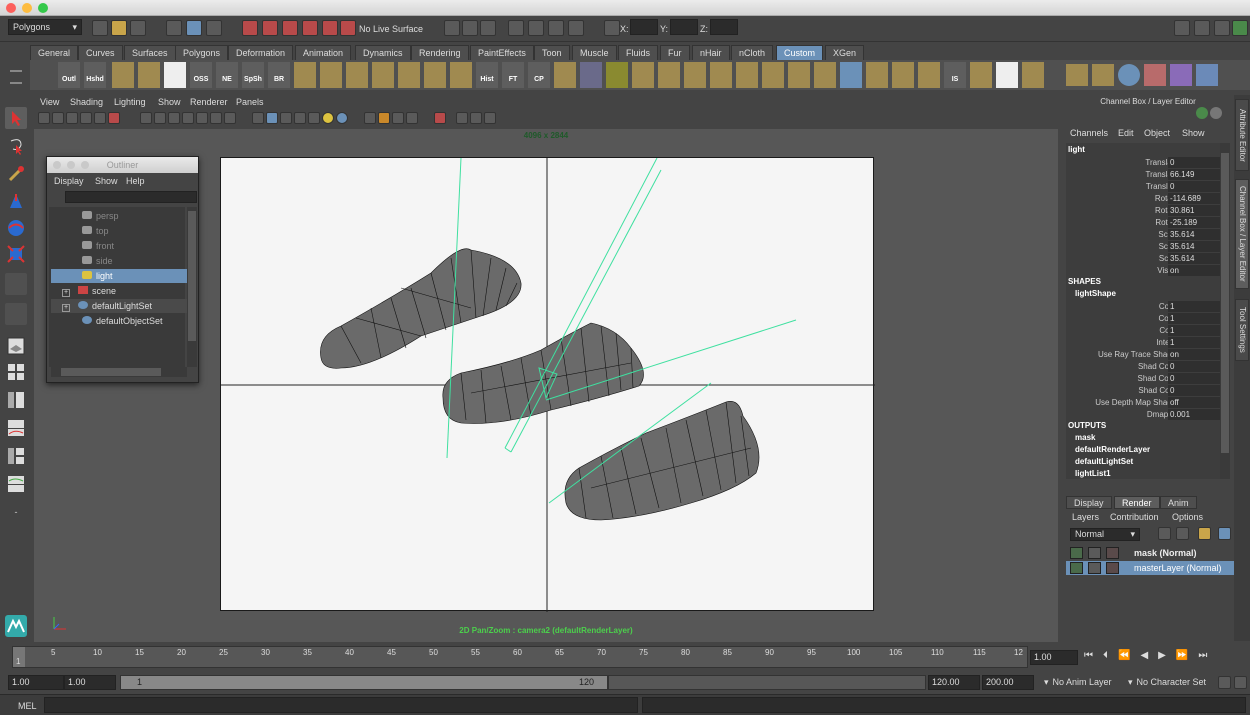 The height and width of the screenshot is (715, 1250). What do you see at coordinates (767, 682) in the screenshot?
I see `range-slider-track` at bounding box center [767, 682].